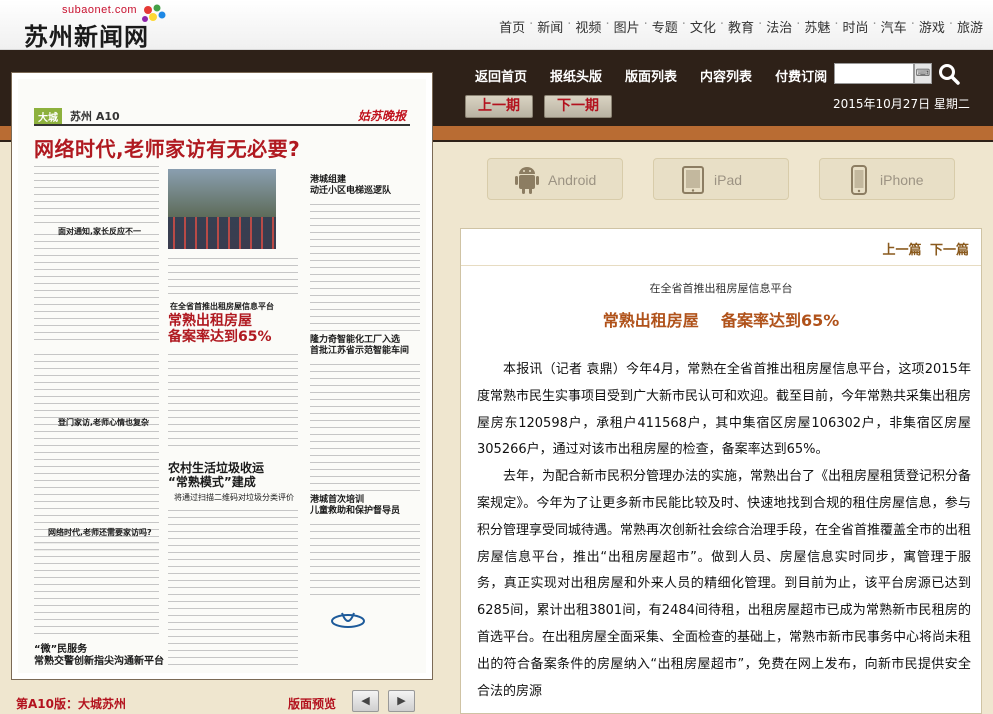  I want to click on next-issue-button: 下一期, so click(578, 106).